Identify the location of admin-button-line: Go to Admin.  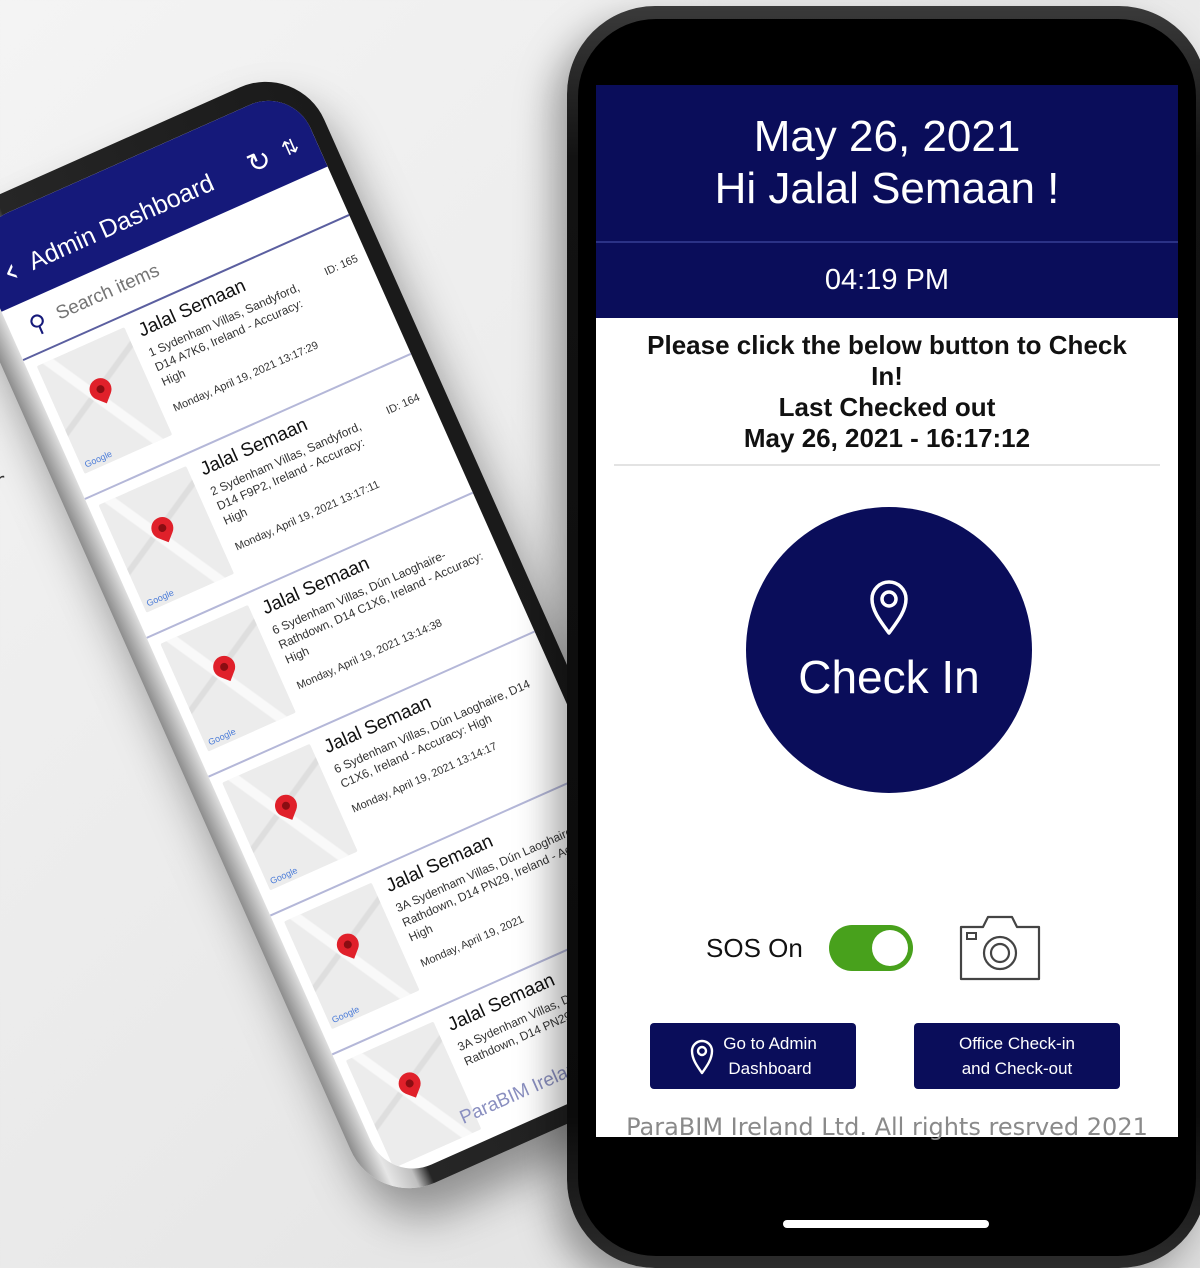
(770, 1043).